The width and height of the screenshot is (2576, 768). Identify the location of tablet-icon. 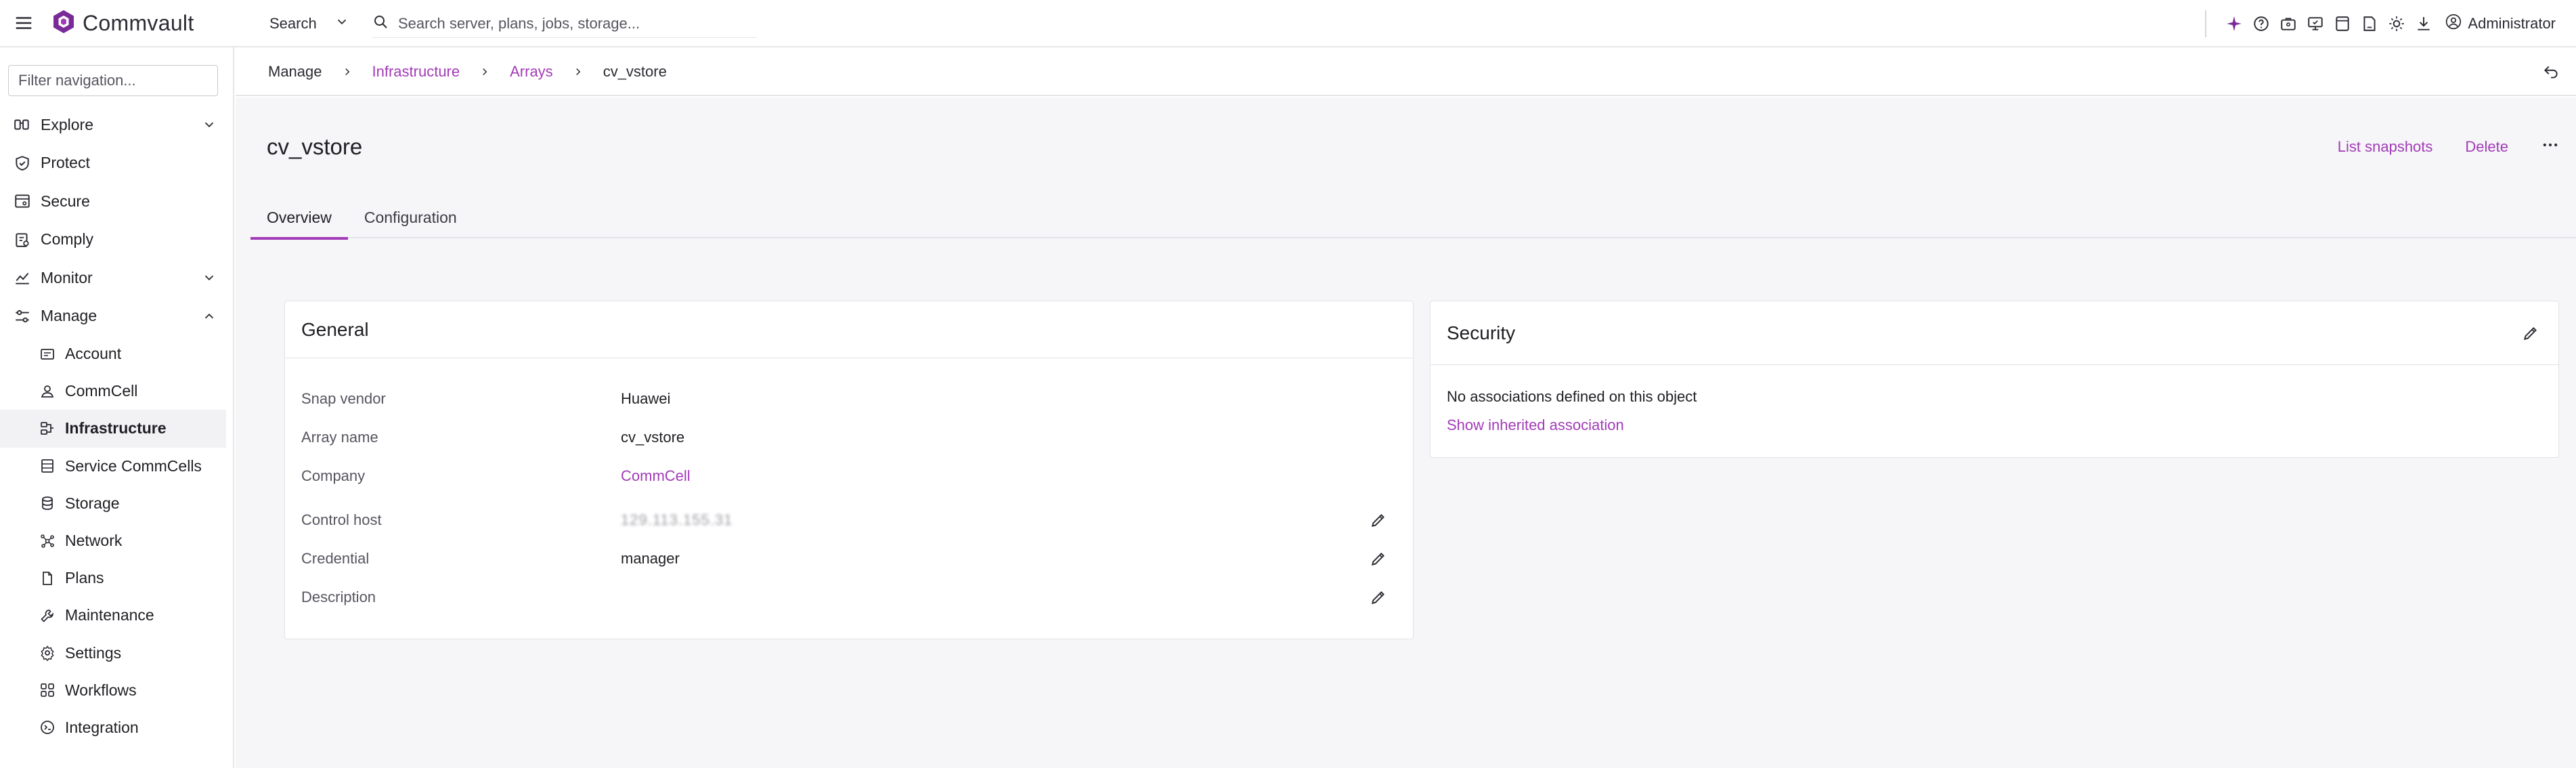
(2342, 24).